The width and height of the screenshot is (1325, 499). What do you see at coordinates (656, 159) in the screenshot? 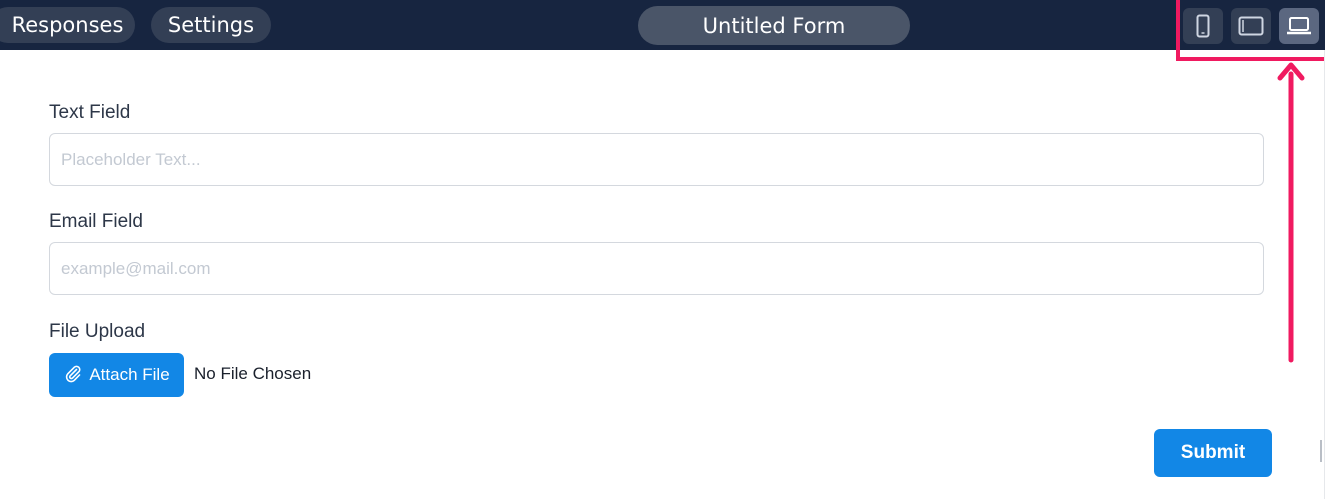
I see `text-field-input` at bounding box center [656, 159].